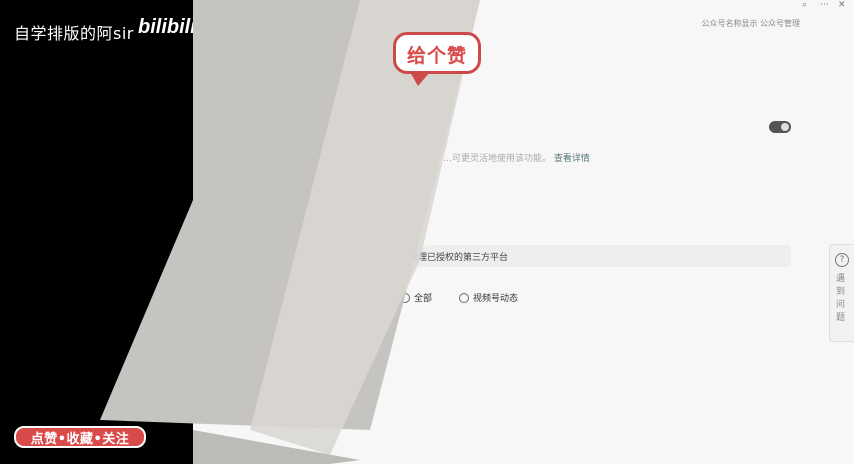 This screenshot has width=854, height=464. I want to click on feature-description: …可更灵活地使用该功能。 查看详情, so click(516, 157).